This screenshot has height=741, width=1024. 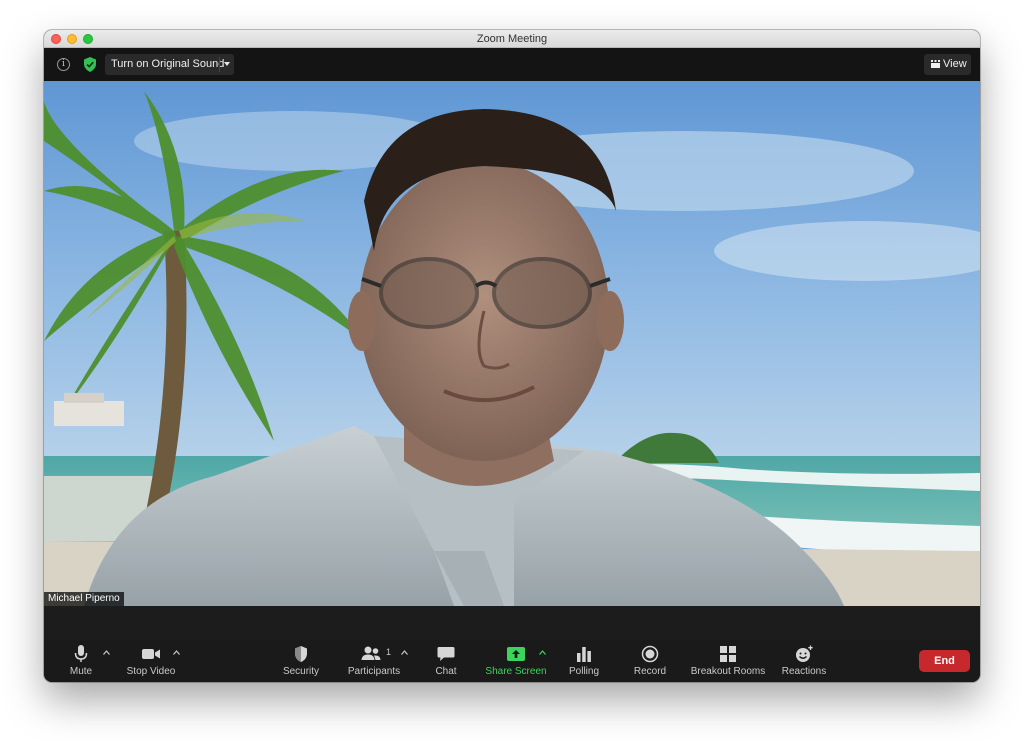 I want to click on security-button: Security, so click(x=301, y=661).